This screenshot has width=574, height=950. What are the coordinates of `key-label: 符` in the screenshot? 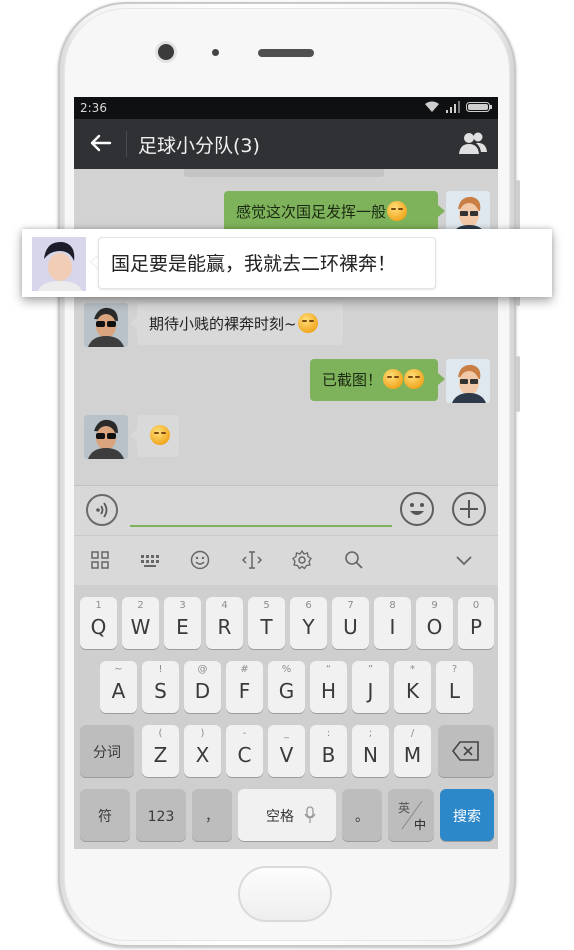 It's located at (105, 817).